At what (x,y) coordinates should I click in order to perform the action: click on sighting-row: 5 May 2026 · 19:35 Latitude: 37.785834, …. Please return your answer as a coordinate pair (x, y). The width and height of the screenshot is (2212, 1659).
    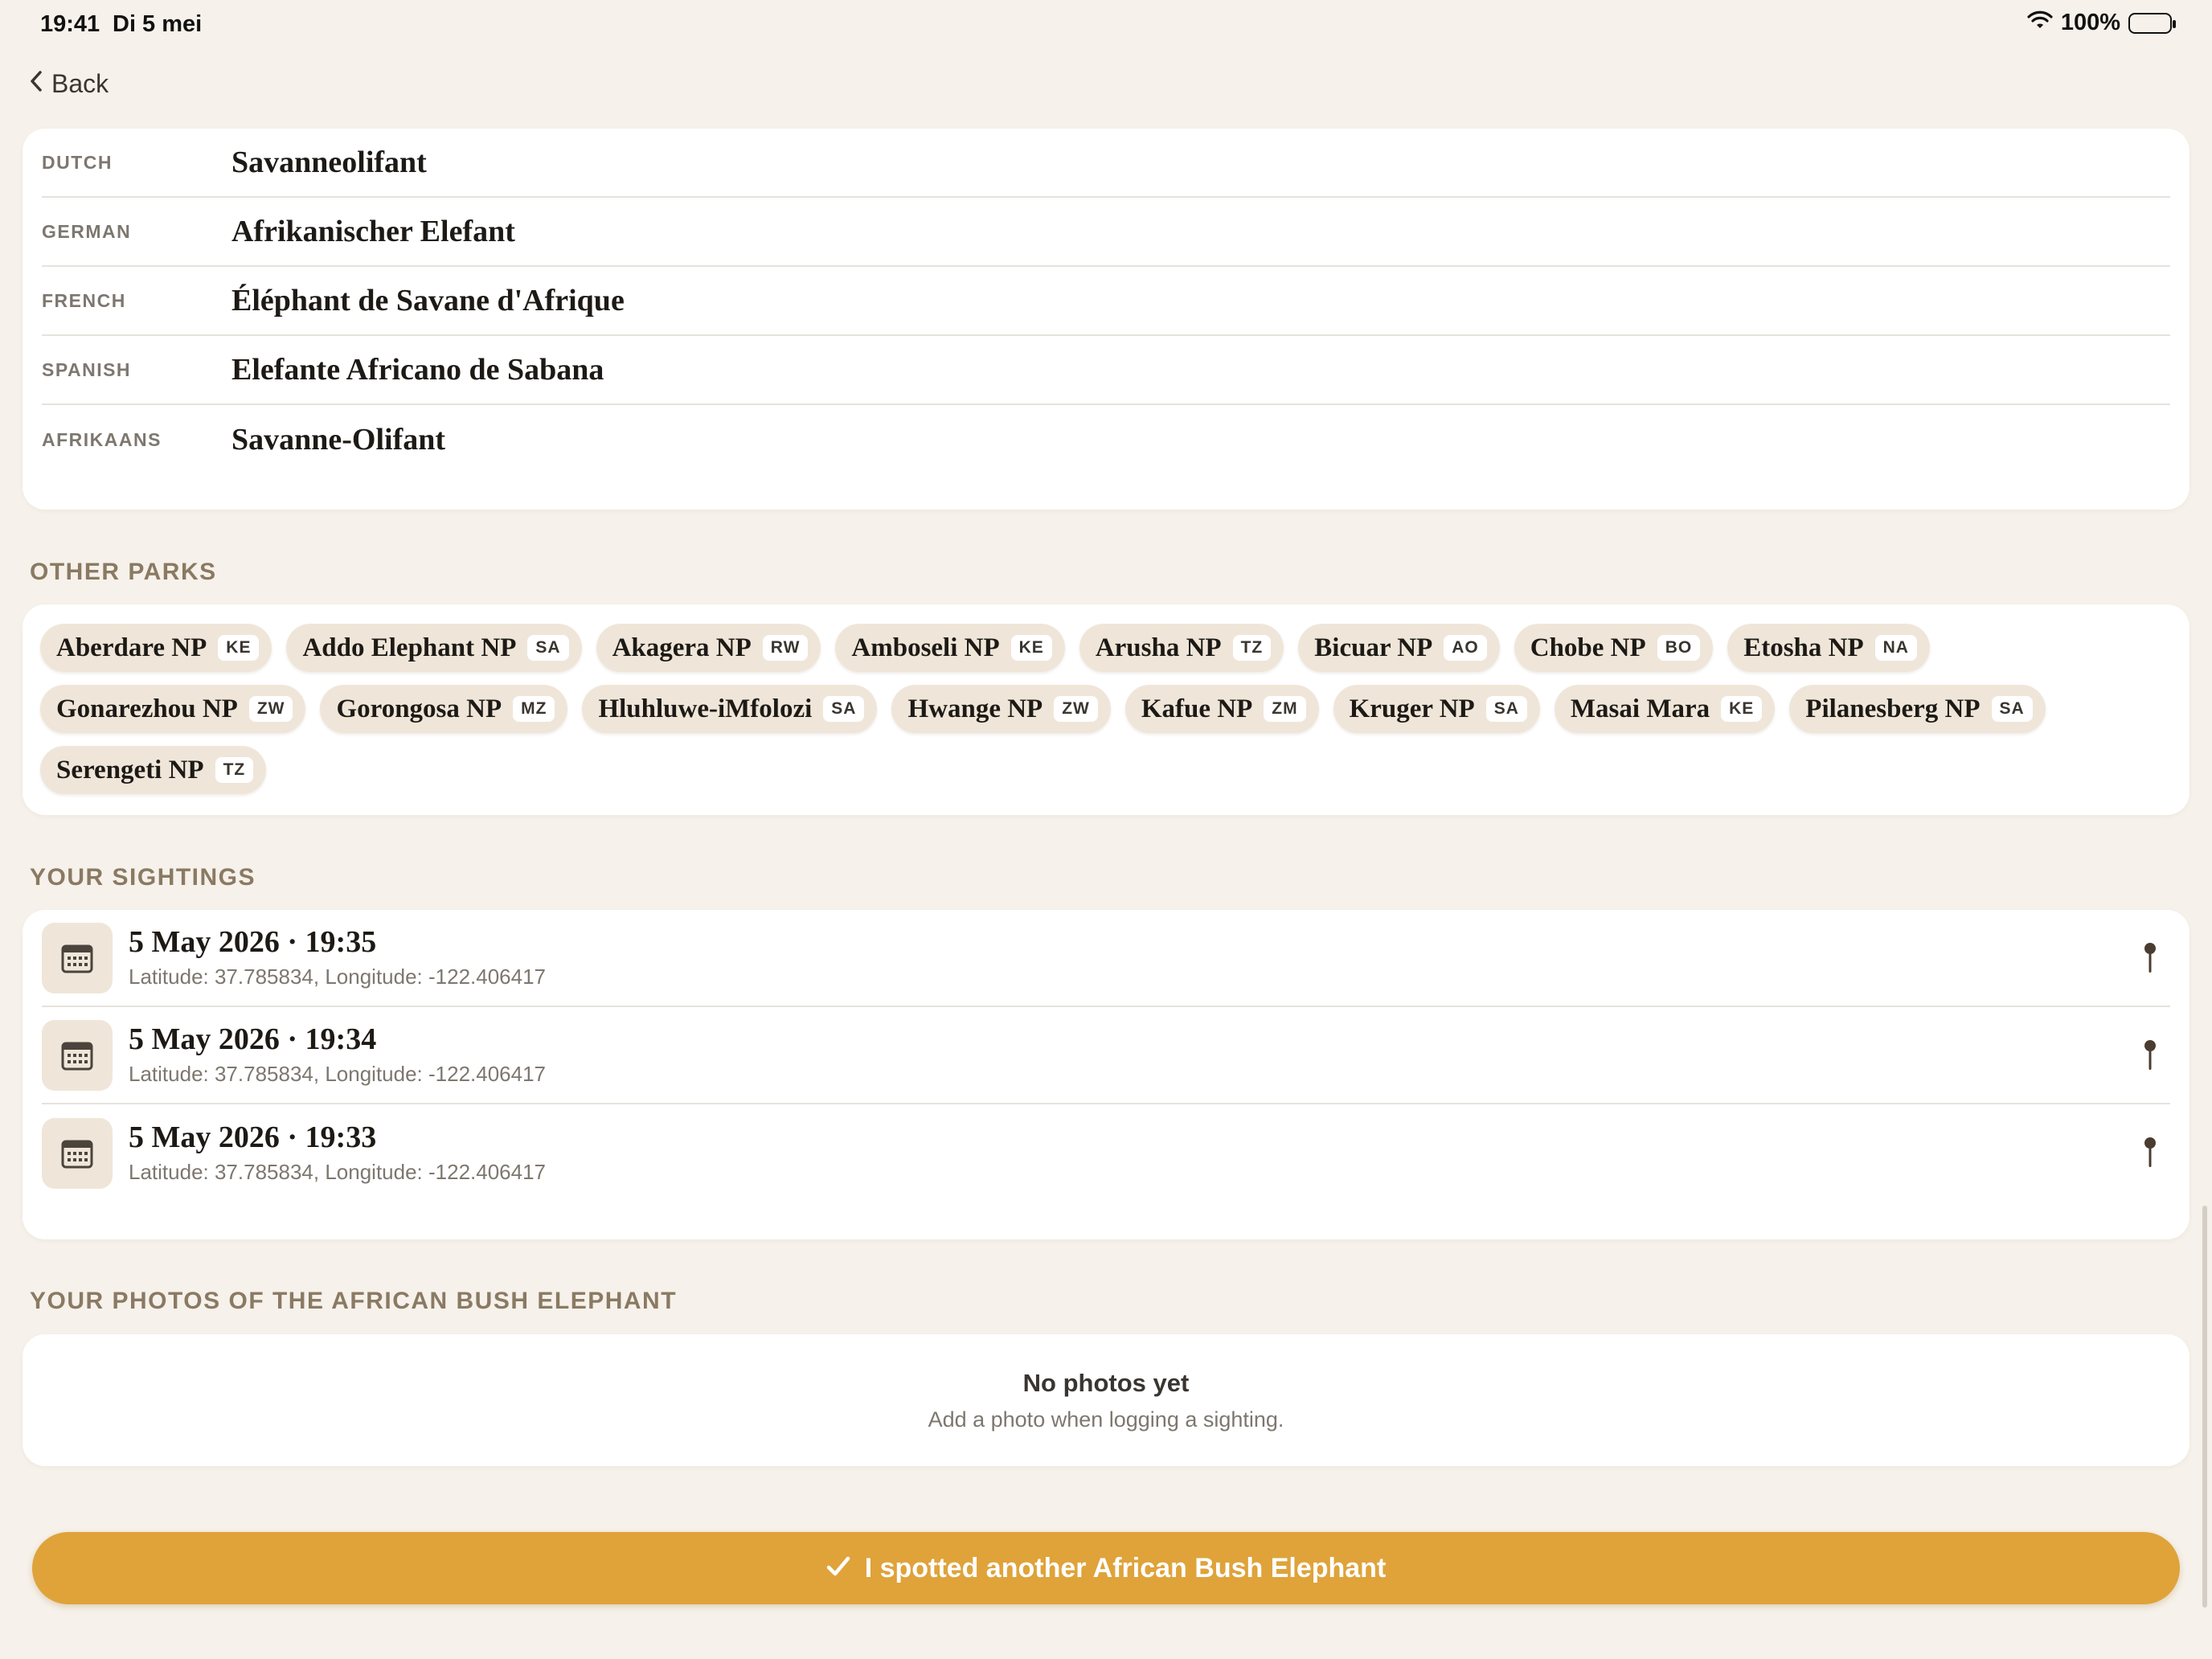
    Looking at the image, I should click on (1106, 958).